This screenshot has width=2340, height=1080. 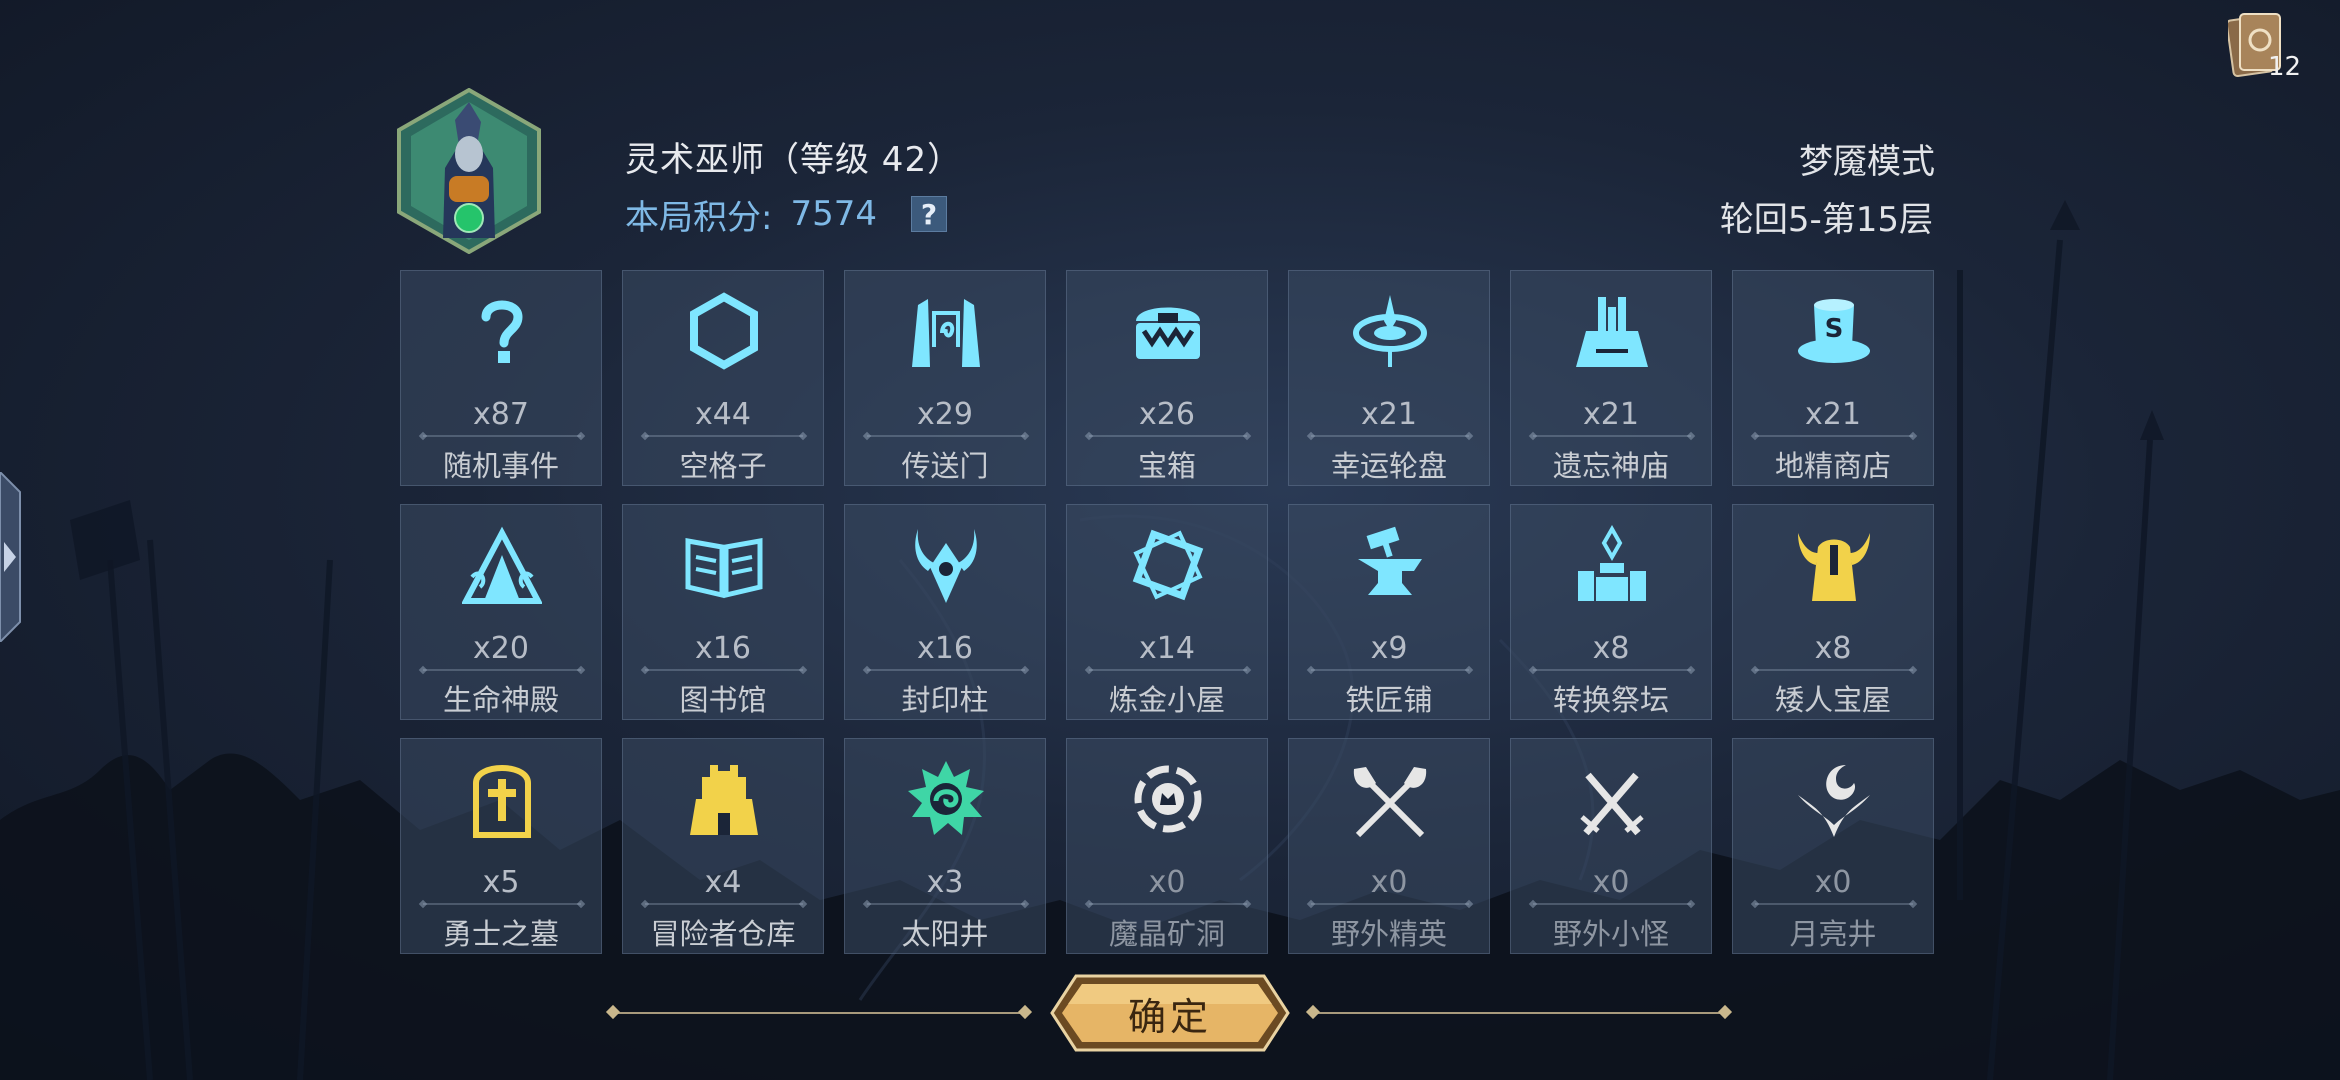 I want to click on tile-card: x29 传送门, so click(x=945, y=378).